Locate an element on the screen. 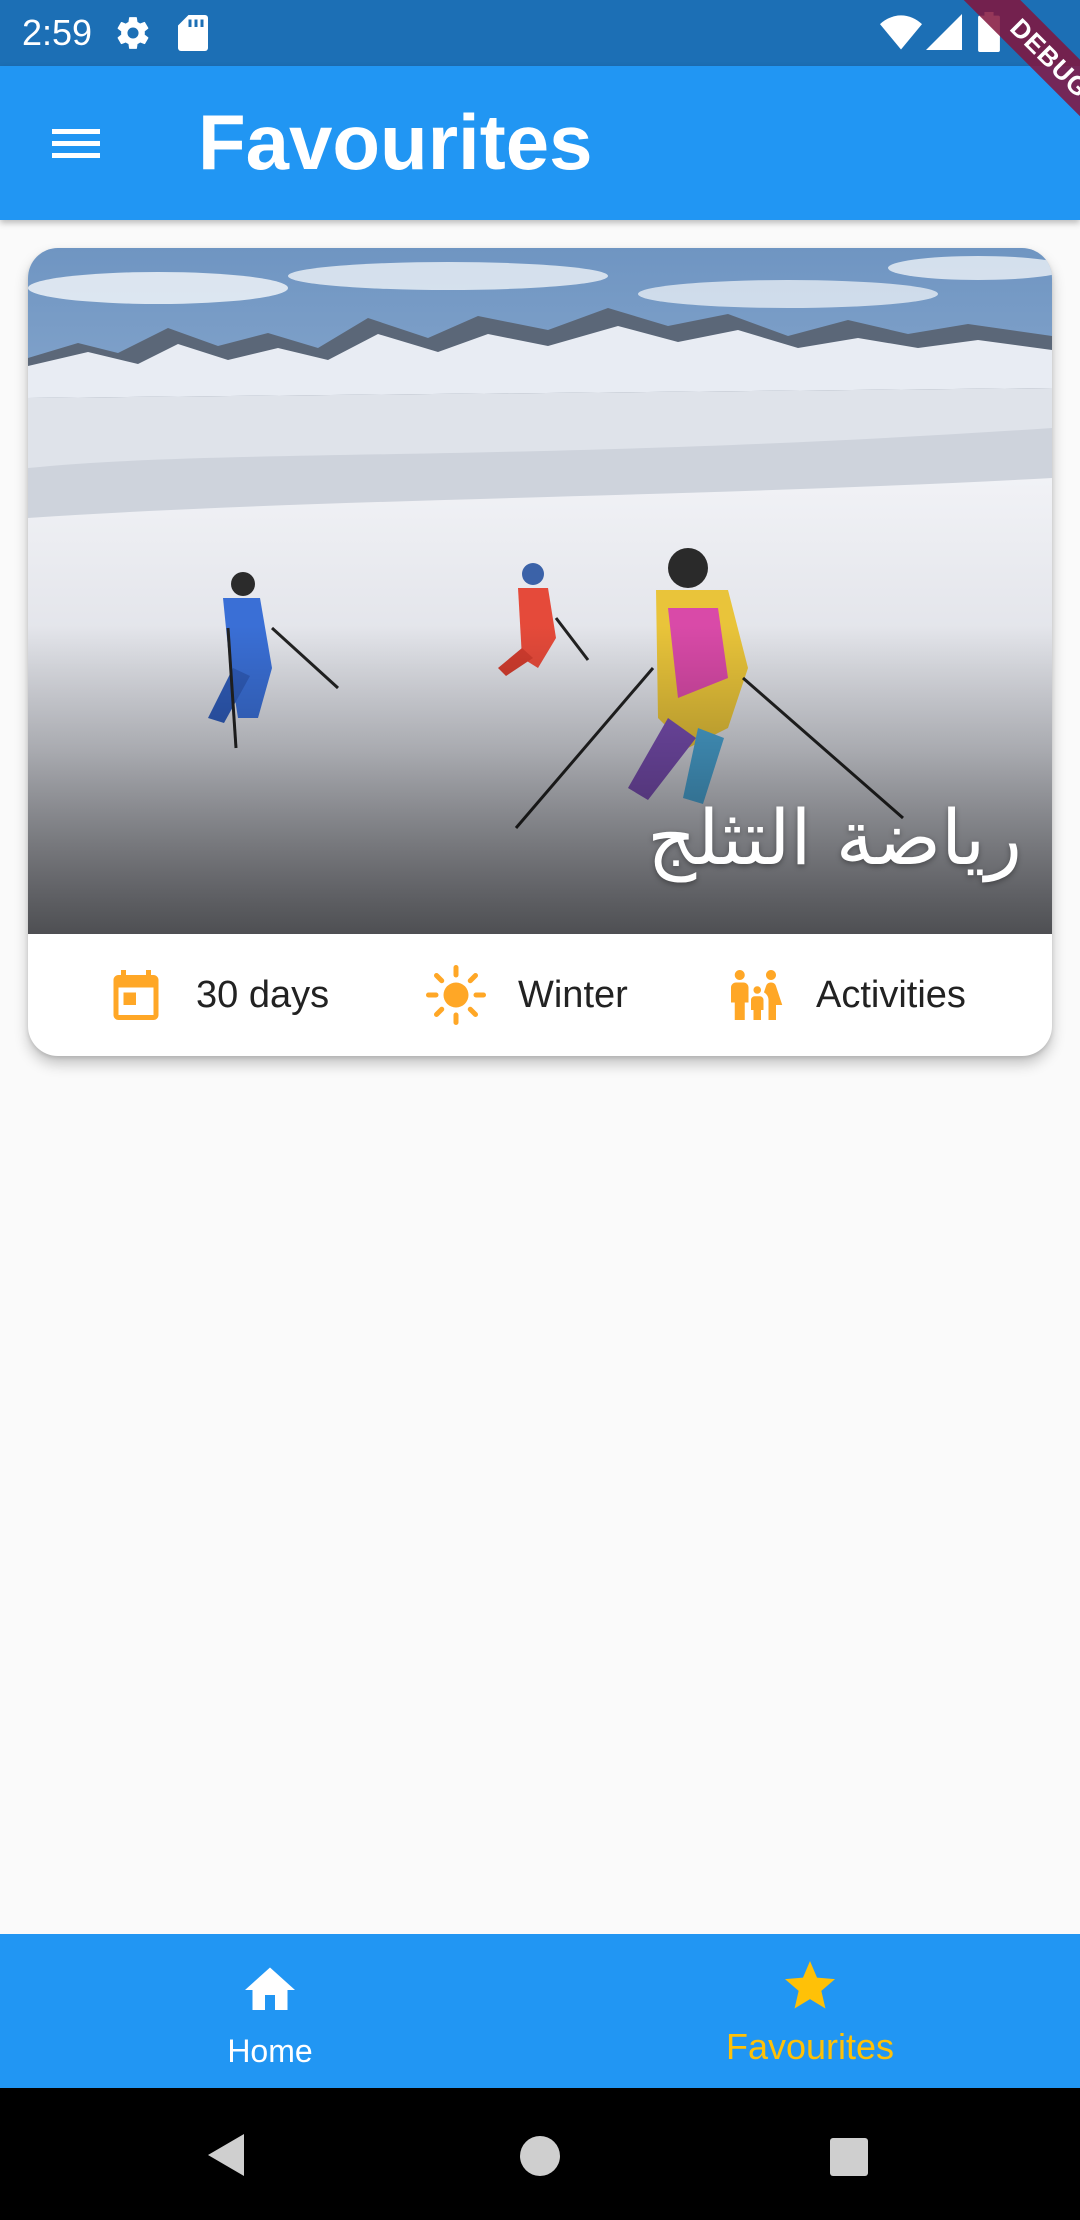 Image resolution: width=1080 pixels, height=2220 pixels. status-time: 2:59 is located at coordinates (57, 32).